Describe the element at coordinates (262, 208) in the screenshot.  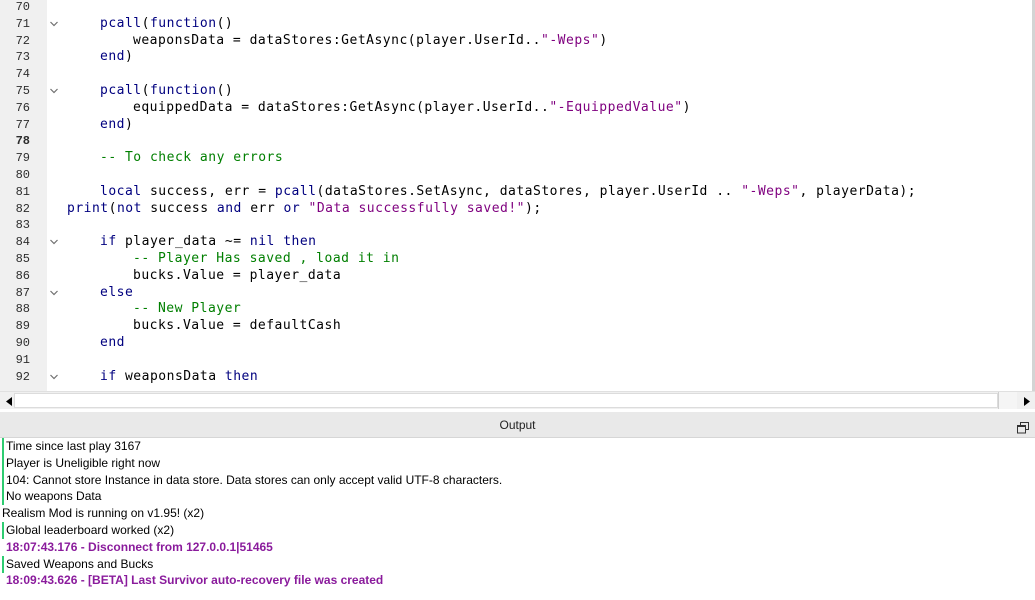
I see `code-token: err` at that location.